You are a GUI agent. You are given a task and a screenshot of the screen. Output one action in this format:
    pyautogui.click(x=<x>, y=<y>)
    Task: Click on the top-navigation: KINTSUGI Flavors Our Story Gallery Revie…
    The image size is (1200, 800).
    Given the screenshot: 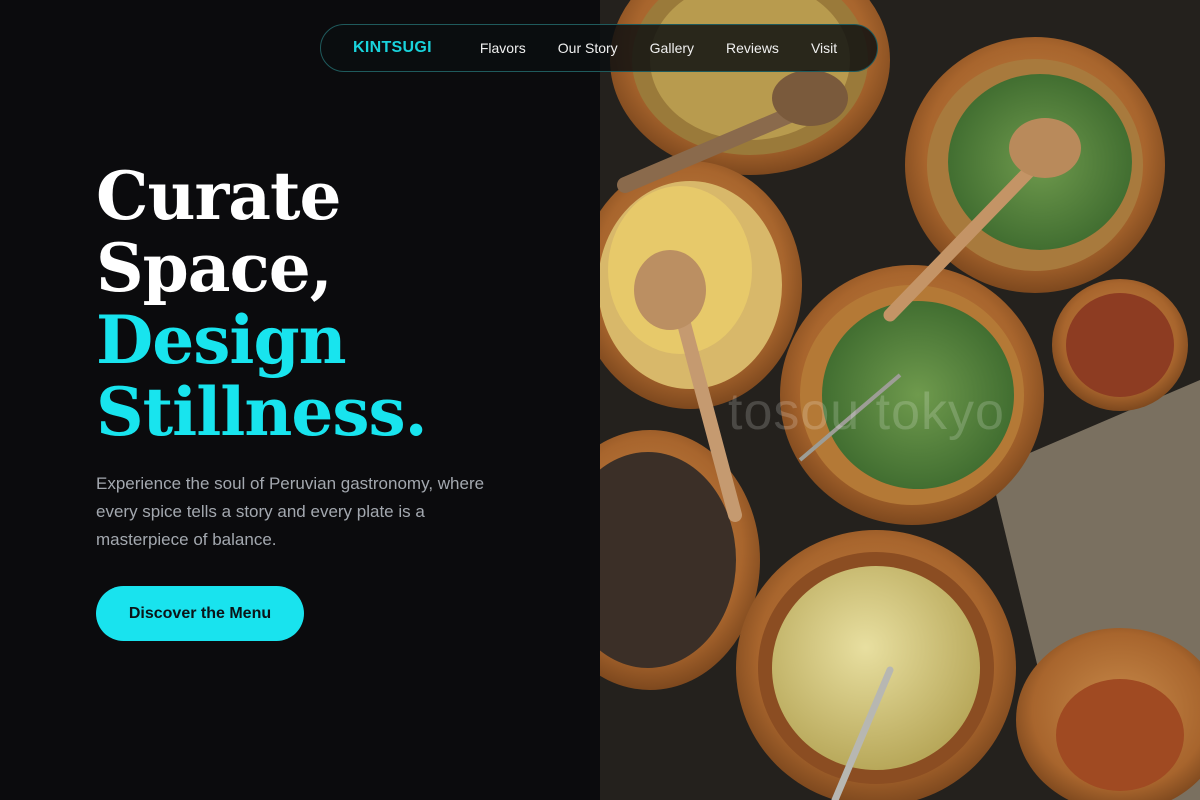 What is the action you would take?
    pyautogui.click(x=599, y=48)
    